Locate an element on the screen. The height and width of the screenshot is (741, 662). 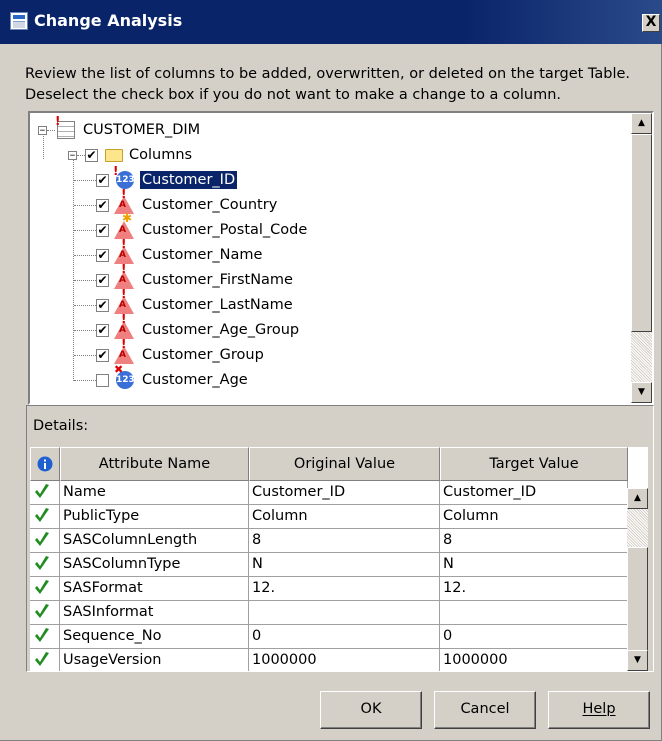
original-cell: Column is located at coordinates (344, 517).